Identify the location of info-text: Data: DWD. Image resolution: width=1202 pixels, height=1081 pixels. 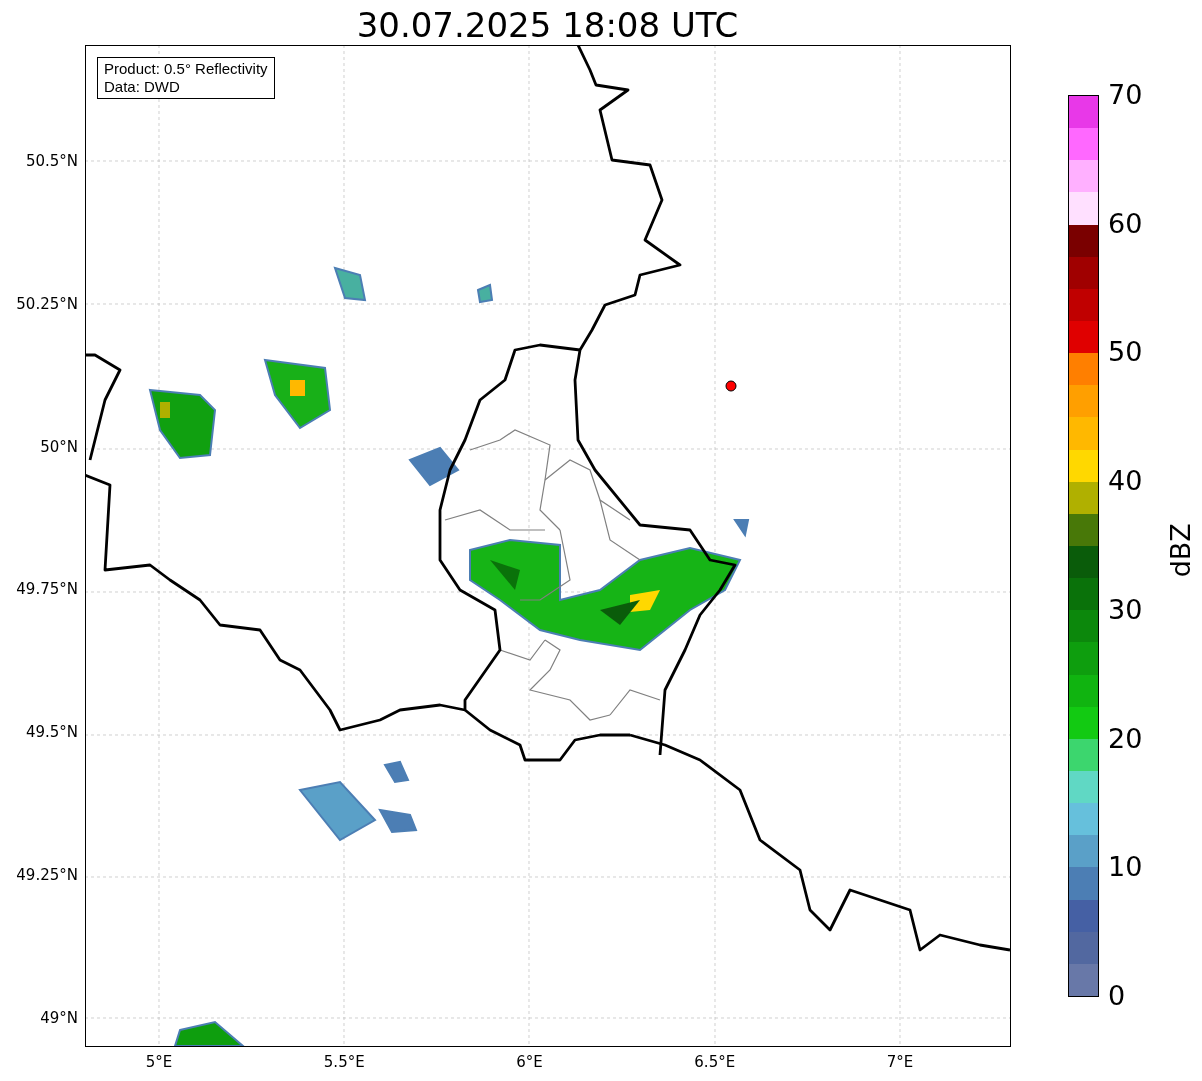
(142, 87).